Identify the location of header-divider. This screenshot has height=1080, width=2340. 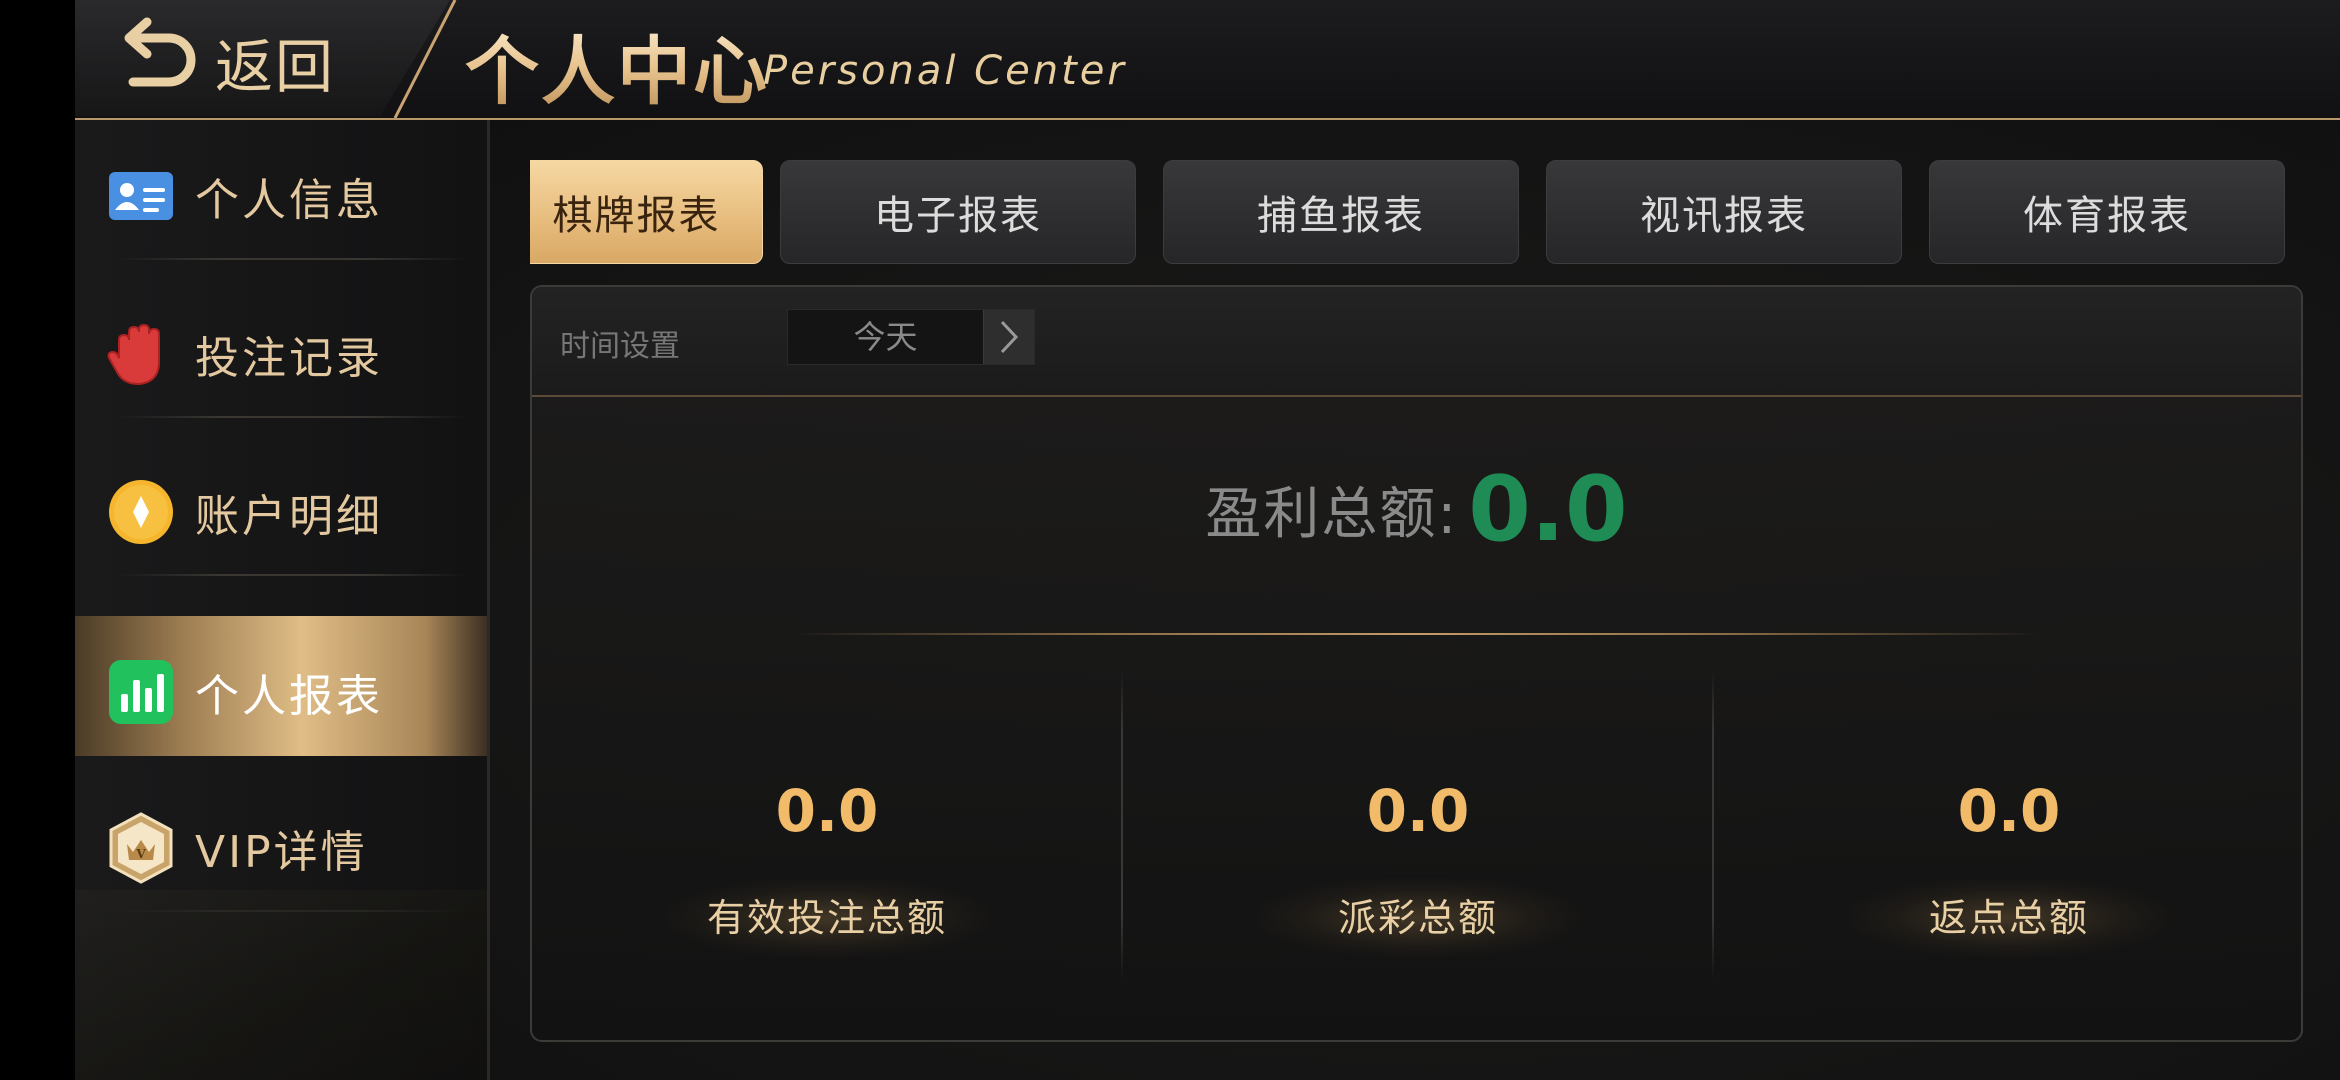
(425, 59).